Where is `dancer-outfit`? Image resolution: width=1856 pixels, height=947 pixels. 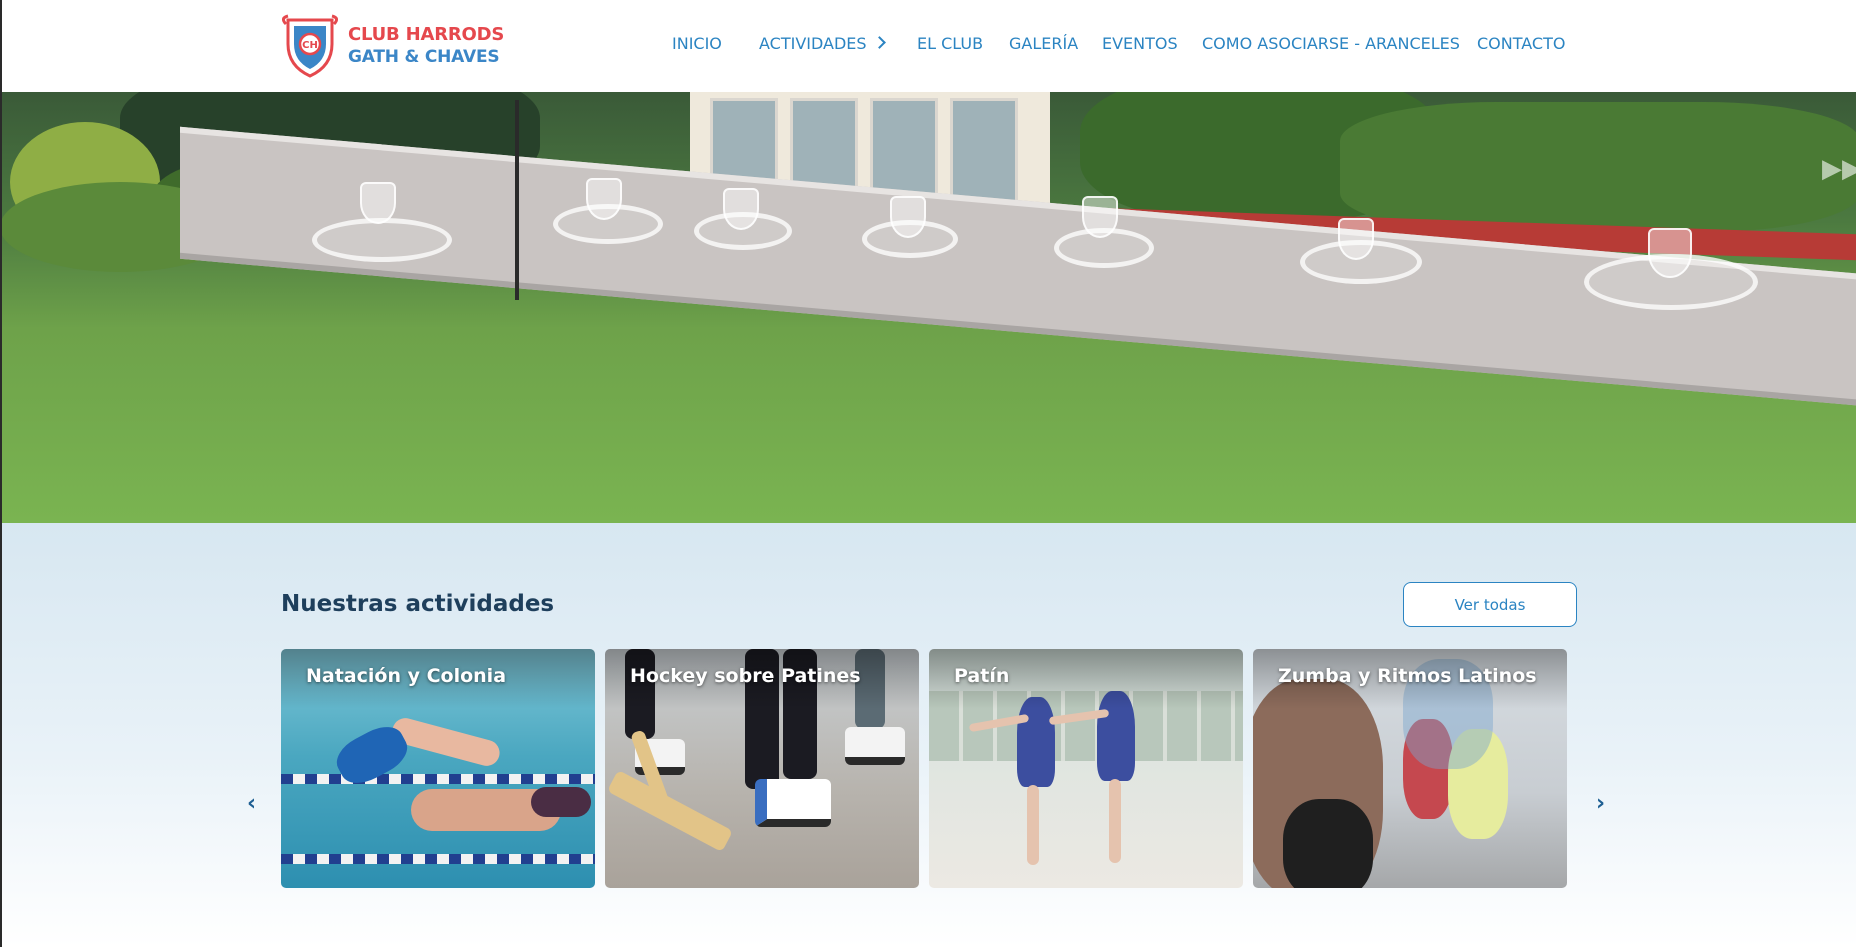 dancer-outfit is located at coordinates (1328, 843).